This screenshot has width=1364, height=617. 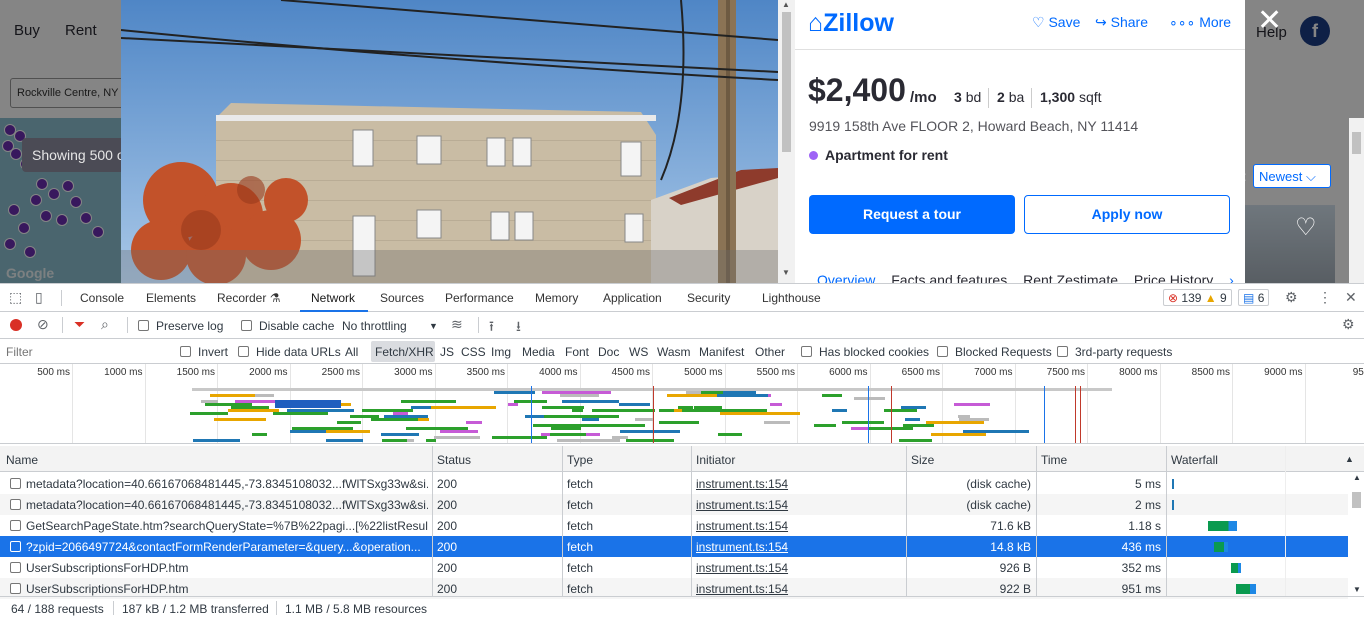 I want to click on filter-input, so click(x=84, y=351).